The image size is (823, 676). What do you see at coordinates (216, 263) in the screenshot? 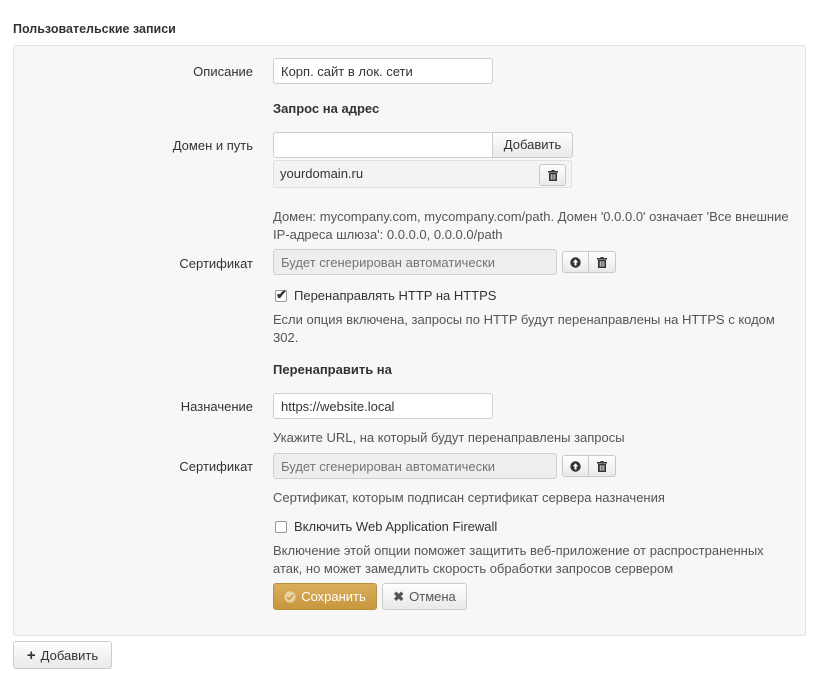
I see `certificate-label: Сертификат` at bounding box center [216, 263].